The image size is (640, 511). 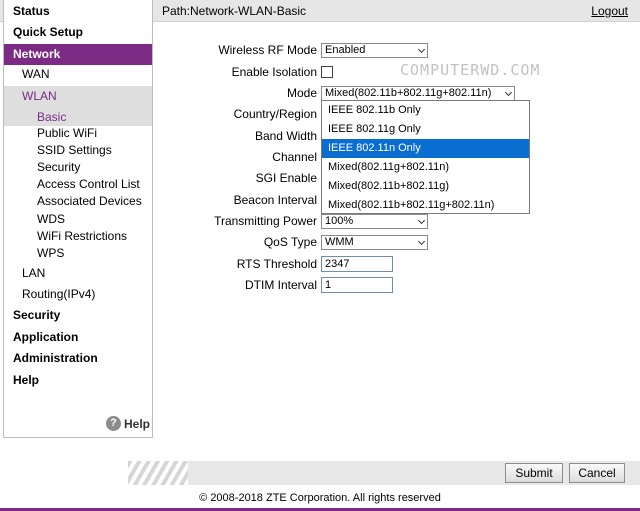 What do you see at coordinates (470, 70) in the screenshot?
I see `watermark: COMPUTERWD.COM` at bounding box center [470, 70].